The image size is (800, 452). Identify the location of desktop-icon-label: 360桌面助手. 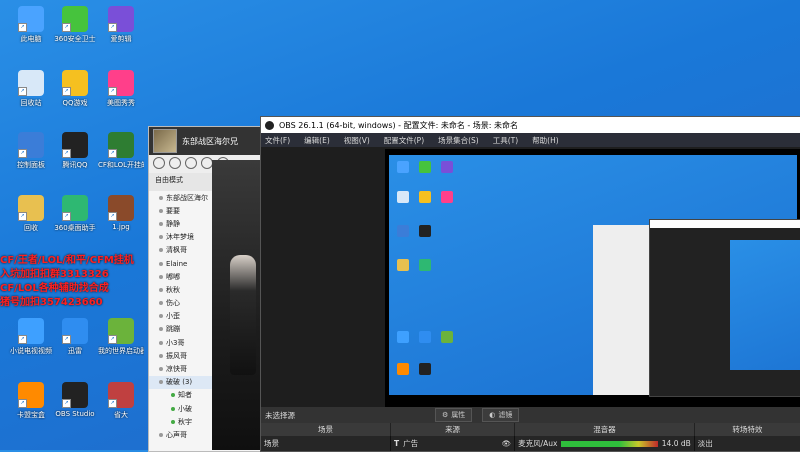
(75, 228).